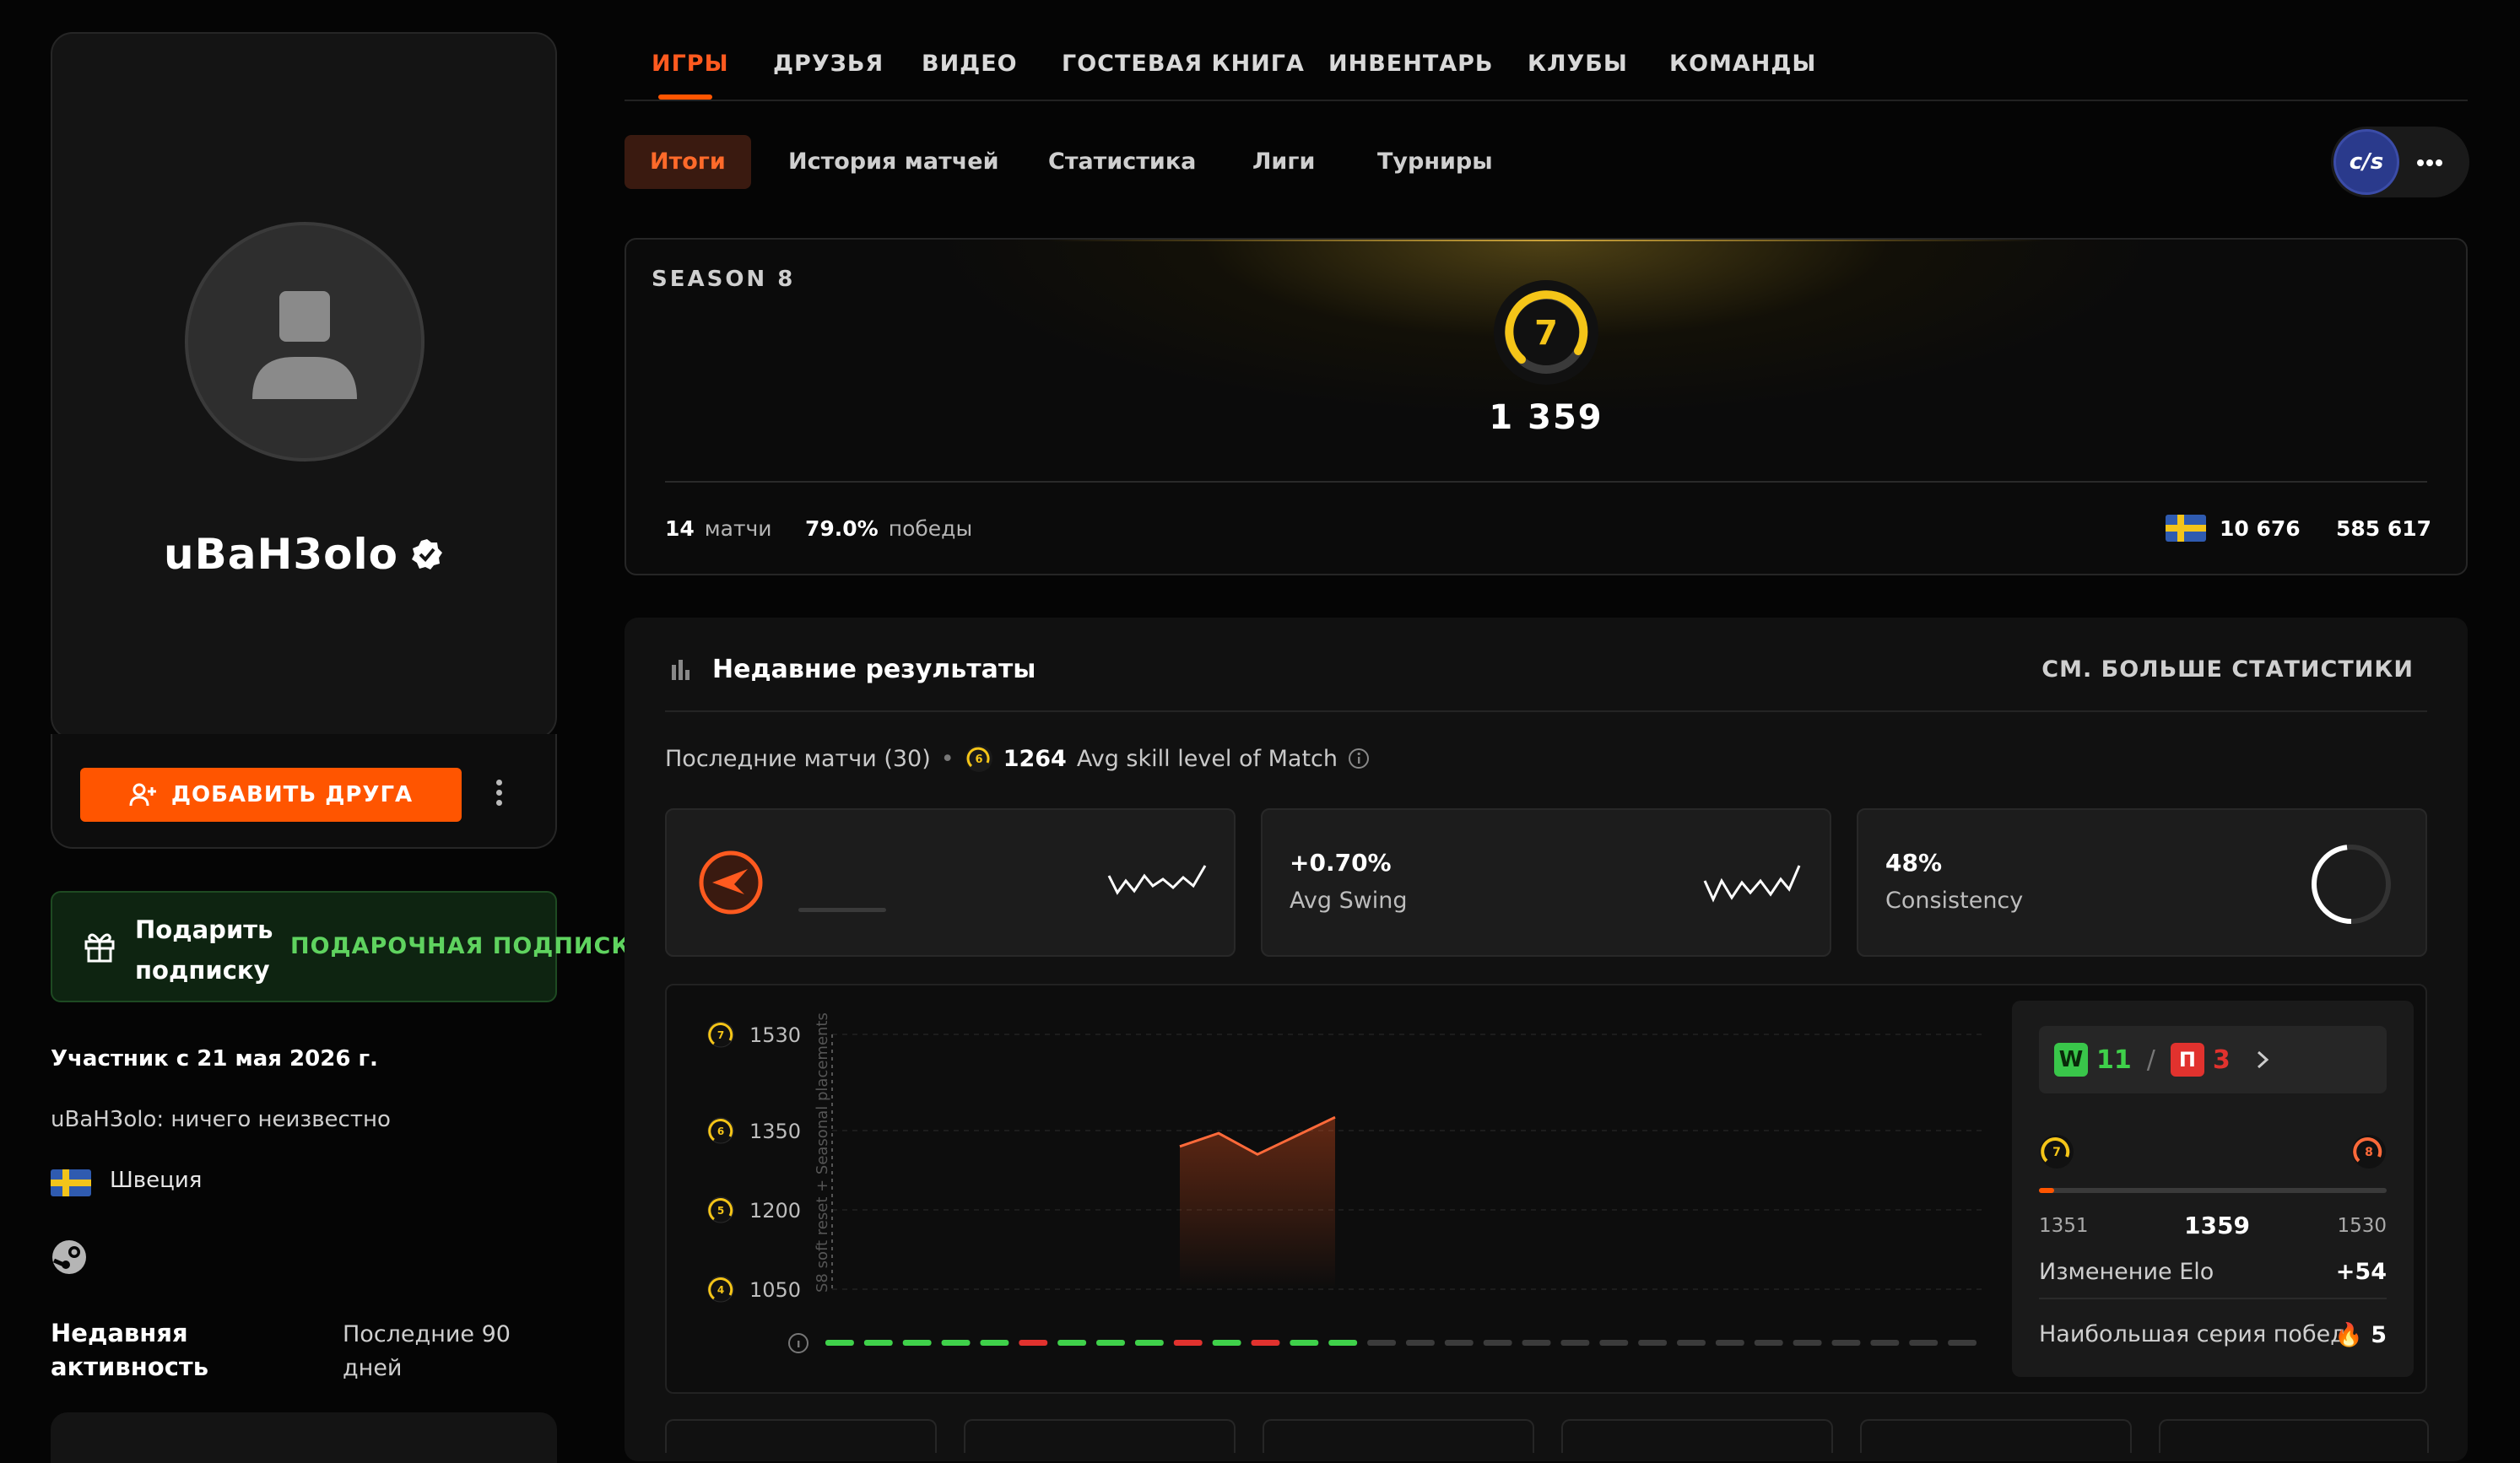 Image resolution: width=2520 pixels, height=1463 pixels. I want to click on consistency-label: Consistency, so click(1955, 901).